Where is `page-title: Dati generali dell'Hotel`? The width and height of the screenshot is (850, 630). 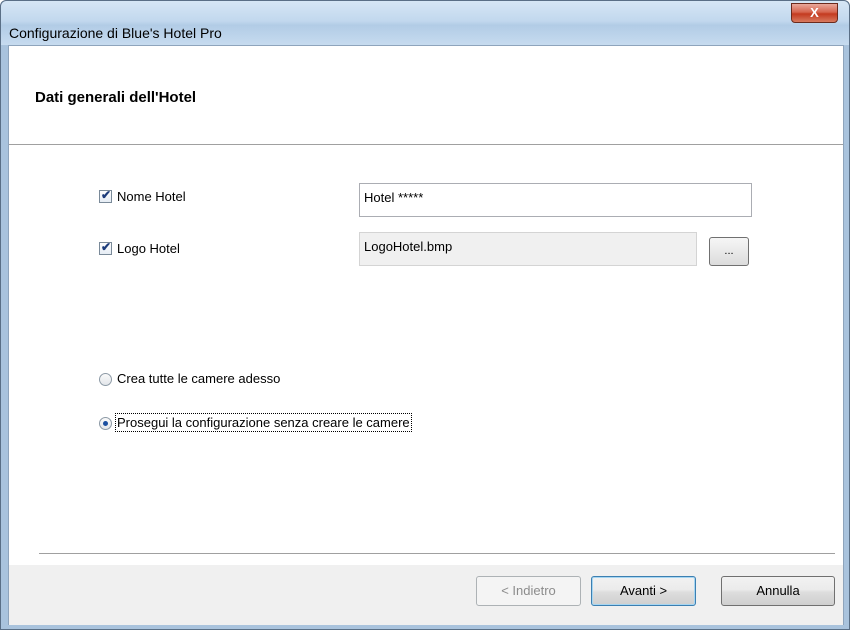
page-title: Dati generali dell'Hotel is located at coordinates (116, 97).